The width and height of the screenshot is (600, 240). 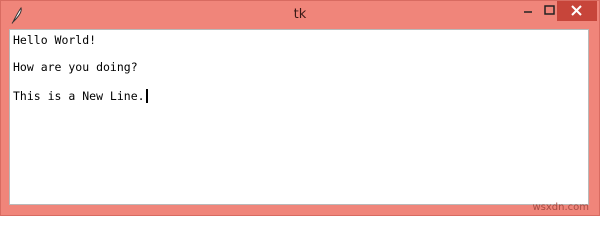 I want to click on text-line-with-caret: This is a New Line., so click(x=80, y=96).